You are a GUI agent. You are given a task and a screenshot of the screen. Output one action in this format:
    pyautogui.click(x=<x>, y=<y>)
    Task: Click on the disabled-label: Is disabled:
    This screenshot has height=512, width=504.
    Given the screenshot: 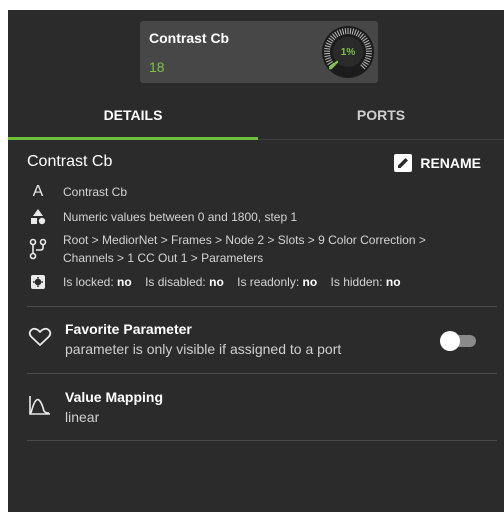 What is the action you would take?
    pyautogui.click(x=175, y=282)
    